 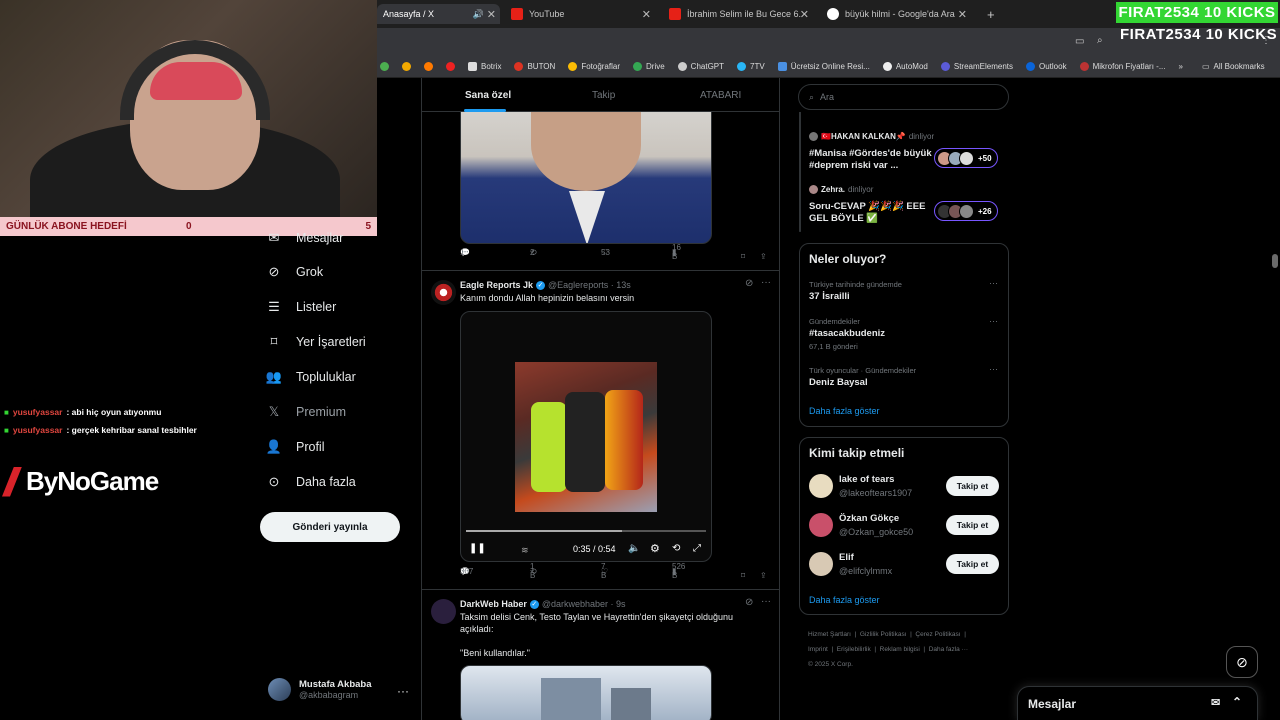 I want to click on grok-button: ⊘, so click(x=1242, y=662).